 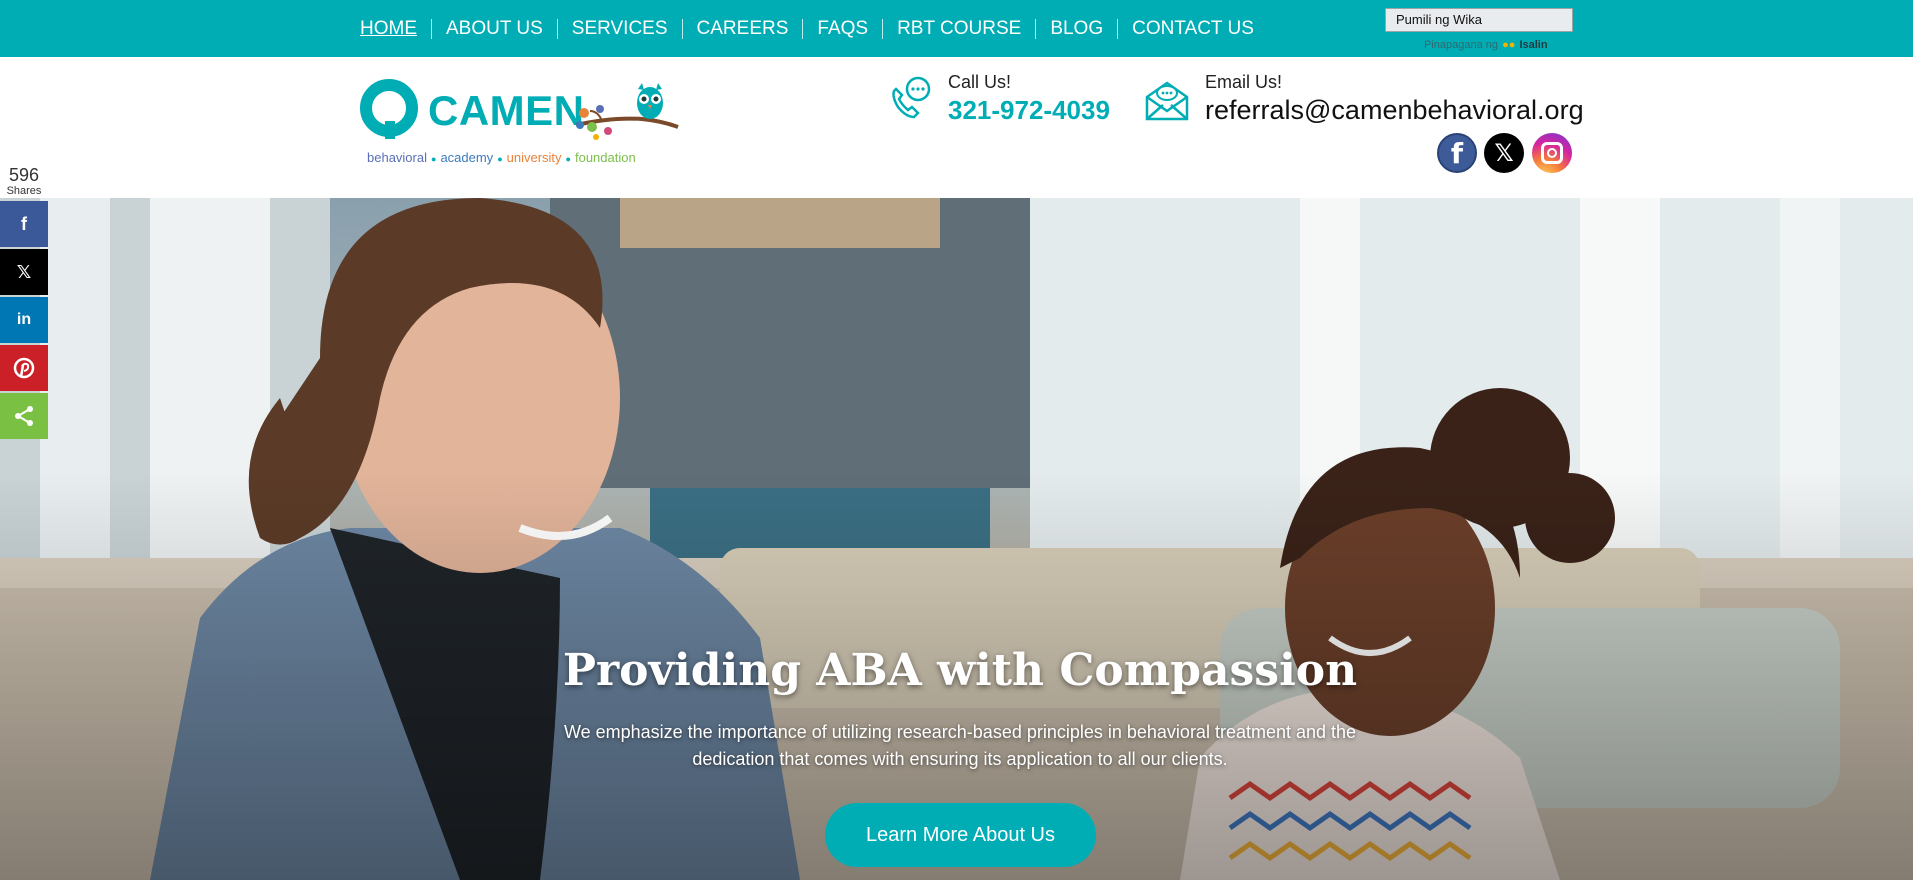 What do you see at coordinates (605, 157) in the screenshot?
I see `tagline-foundation: foundation` at bounding box center [605, 157].